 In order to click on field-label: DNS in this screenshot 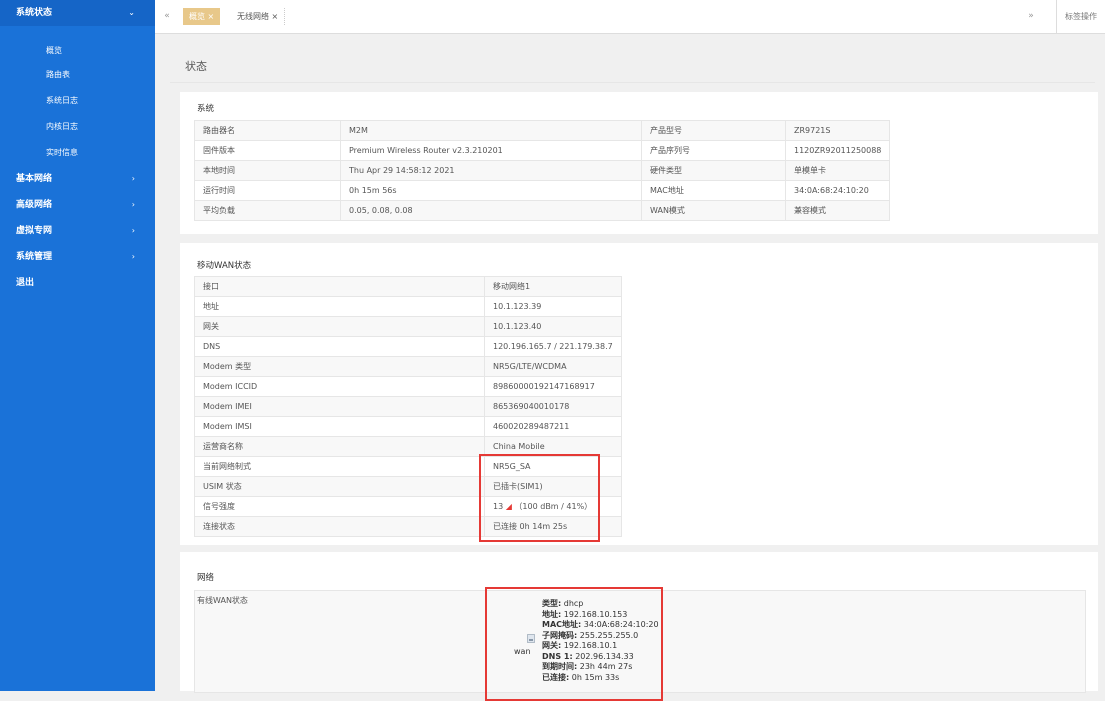, I will do `click(339, 346)`.